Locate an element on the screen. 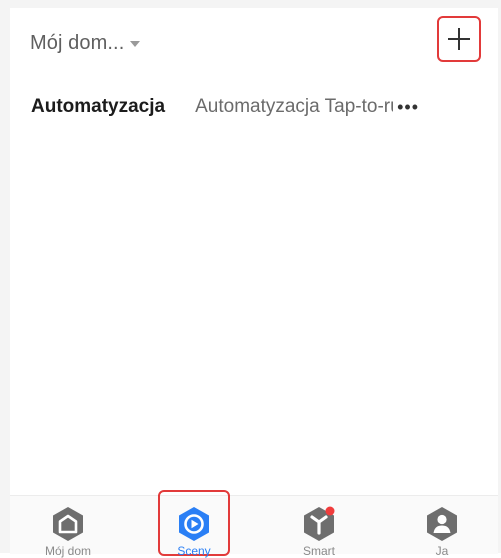 The height and width of the screenshot is (558, 501). more-dots-icon: ••• is located at coordinates (408, 107).